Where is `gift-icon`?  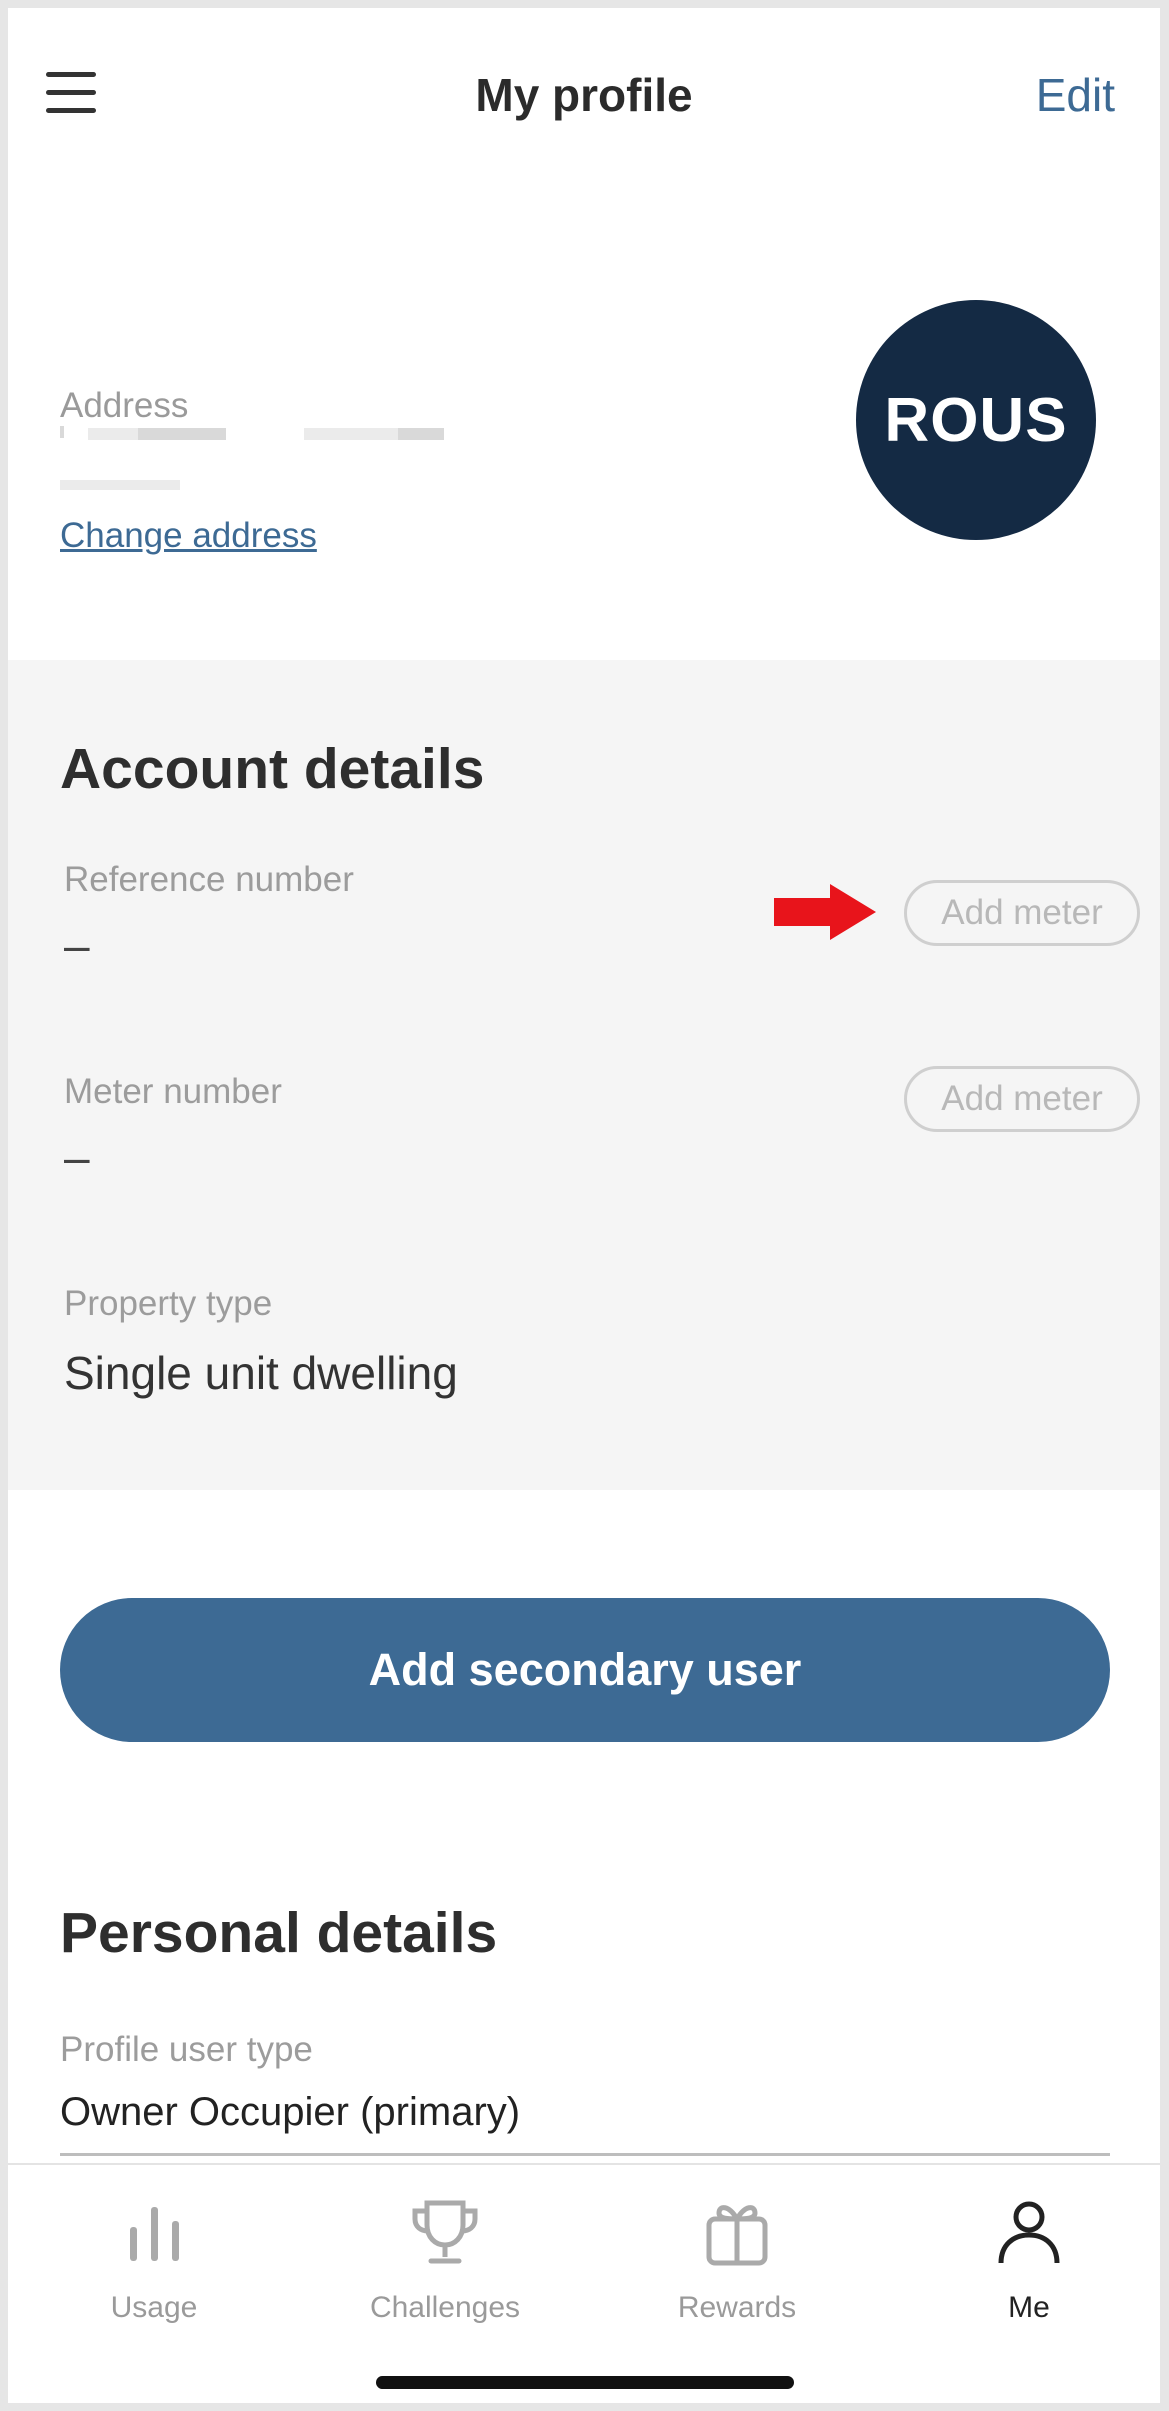 gift-icon is located at coordinates (737, 2235).